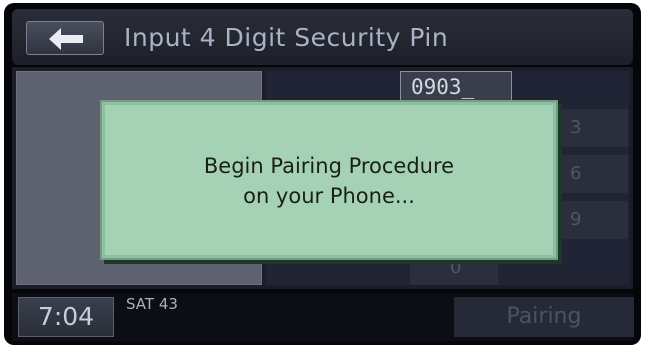 Image resolution: width=645 pixels, height=348 pixels. Describe the element at coordinates (593, 128) in the screenshot. I see `keypad-key-3: 3` at that location.